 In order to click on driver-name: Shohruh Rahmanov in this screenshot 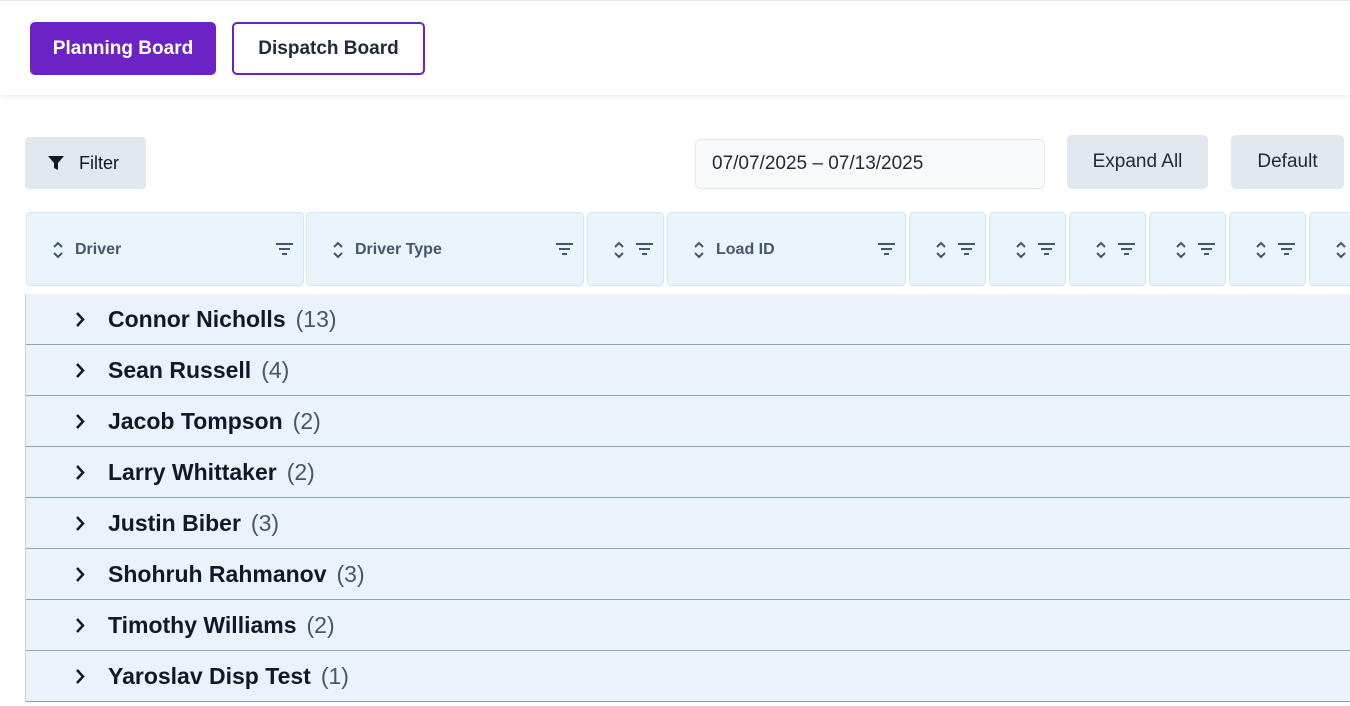, I will do `click(217, 573)`.